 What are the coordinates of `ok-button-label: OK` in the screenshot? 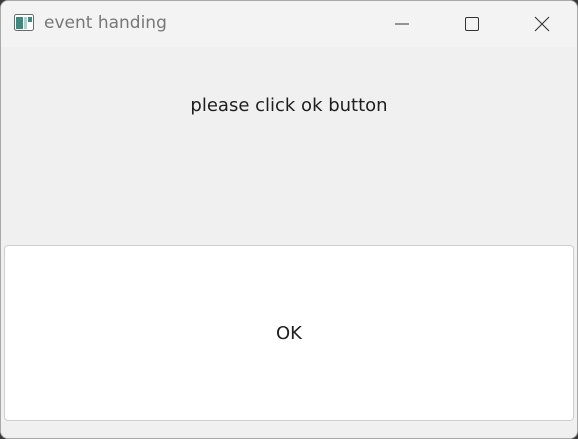 It's located at (289, 333).